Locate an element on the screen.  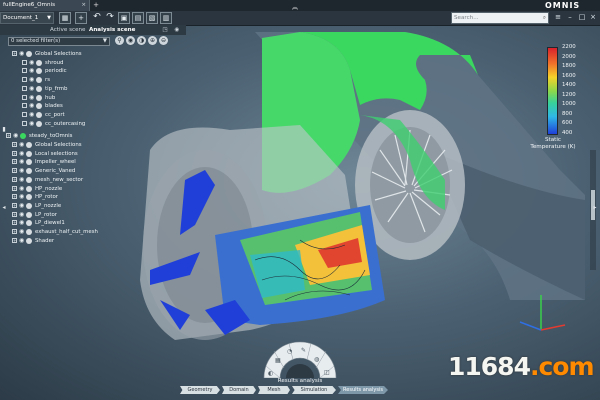
camera-icon: ◉ is located at coordinates (177, 30).